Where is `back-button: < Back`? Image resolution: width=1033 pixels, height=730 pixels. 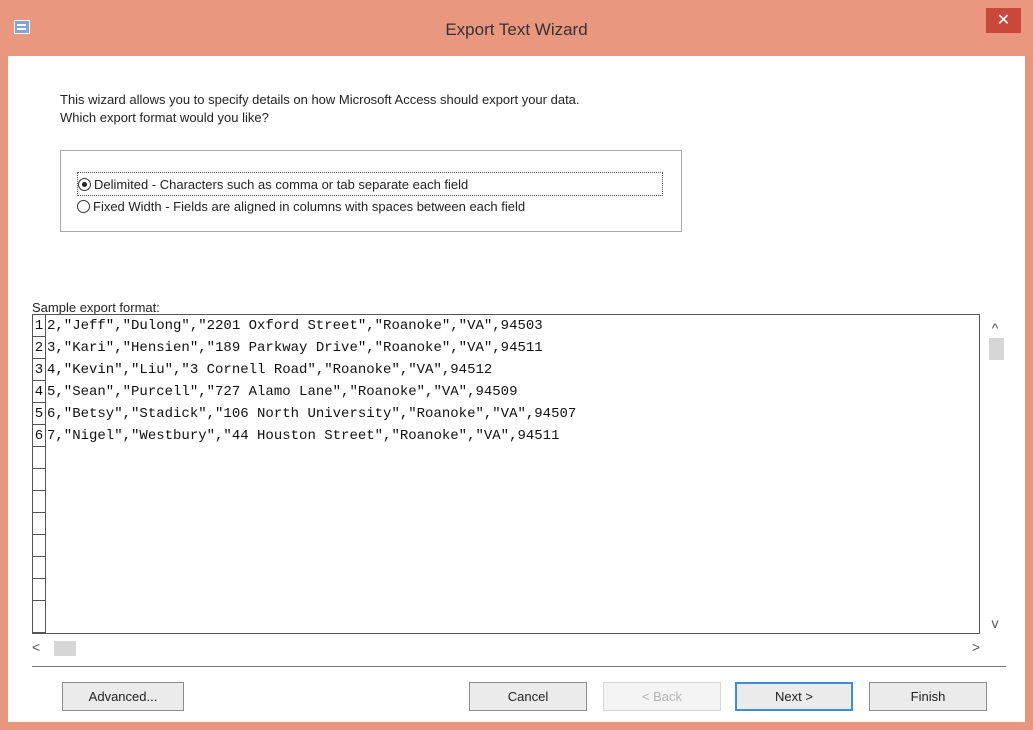
back-button: < Back is located at coordinates (662, 696).